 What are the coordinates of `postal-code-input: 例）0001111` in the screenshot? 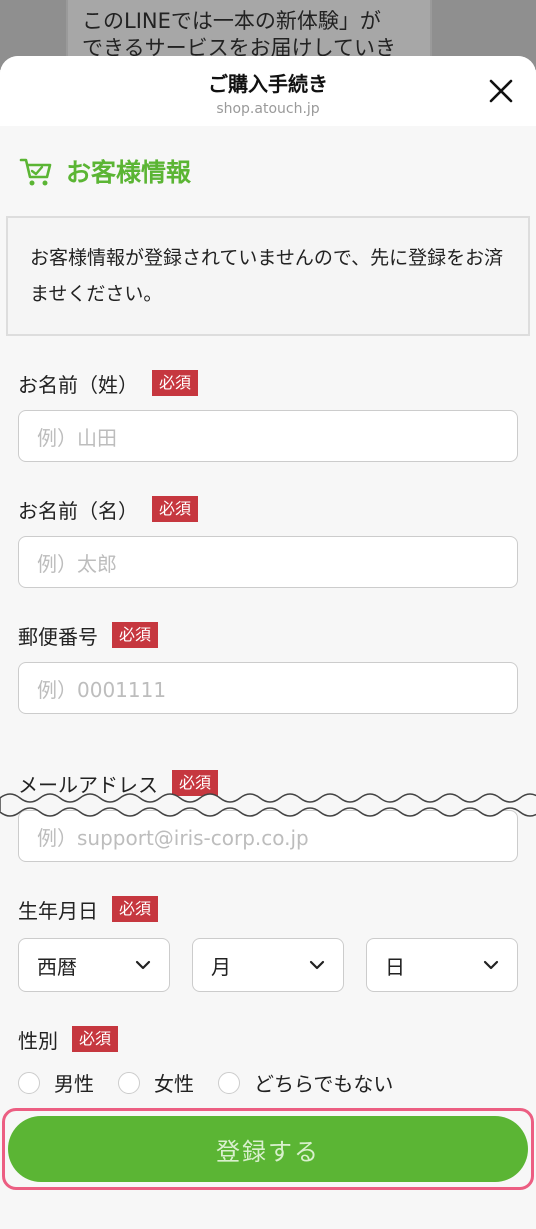 It's located at (268, 688).